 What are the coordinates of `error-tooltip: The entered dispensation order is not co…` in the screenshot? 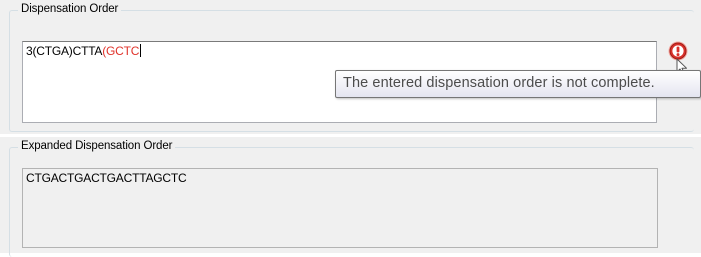 It's located at (518, 84).